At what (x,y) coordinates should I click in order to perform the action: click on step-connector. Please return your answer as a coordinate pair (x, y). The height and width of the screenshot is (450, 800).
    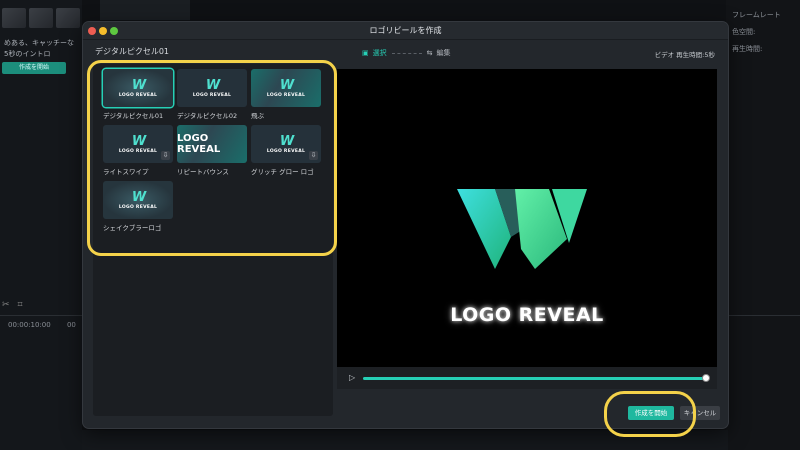
    Looking at the image, I should click on (406, 53).